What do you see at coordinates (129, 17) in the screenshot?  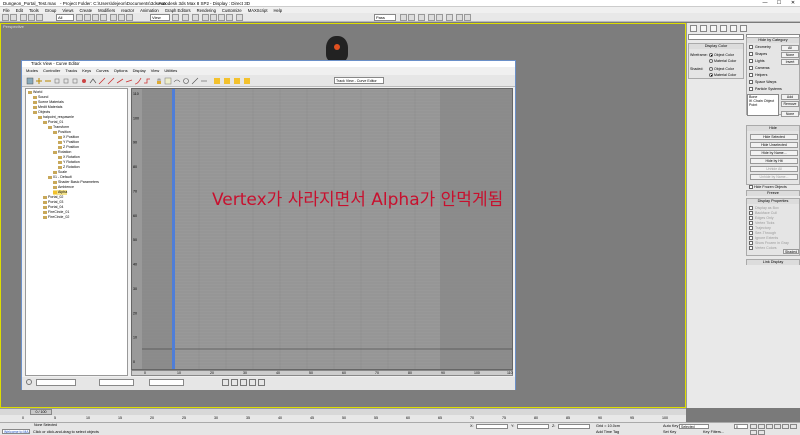 I see `scale-icon` at bounding box center [129, 17].